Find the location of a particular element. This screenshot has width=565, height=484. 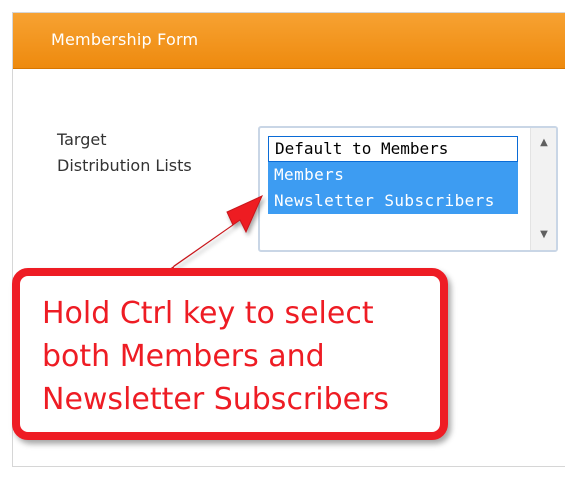

option-members: Members is located at coordinates (393, 175).